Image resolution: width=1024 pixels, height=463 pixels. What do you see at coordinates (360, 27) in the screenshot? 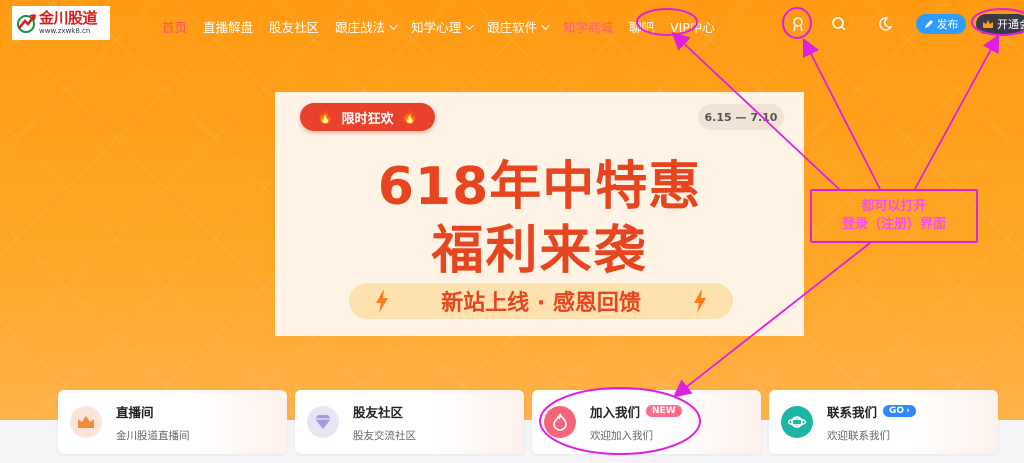
I see `nav-label: 跟庄战法` at bounding box center [360, 27].